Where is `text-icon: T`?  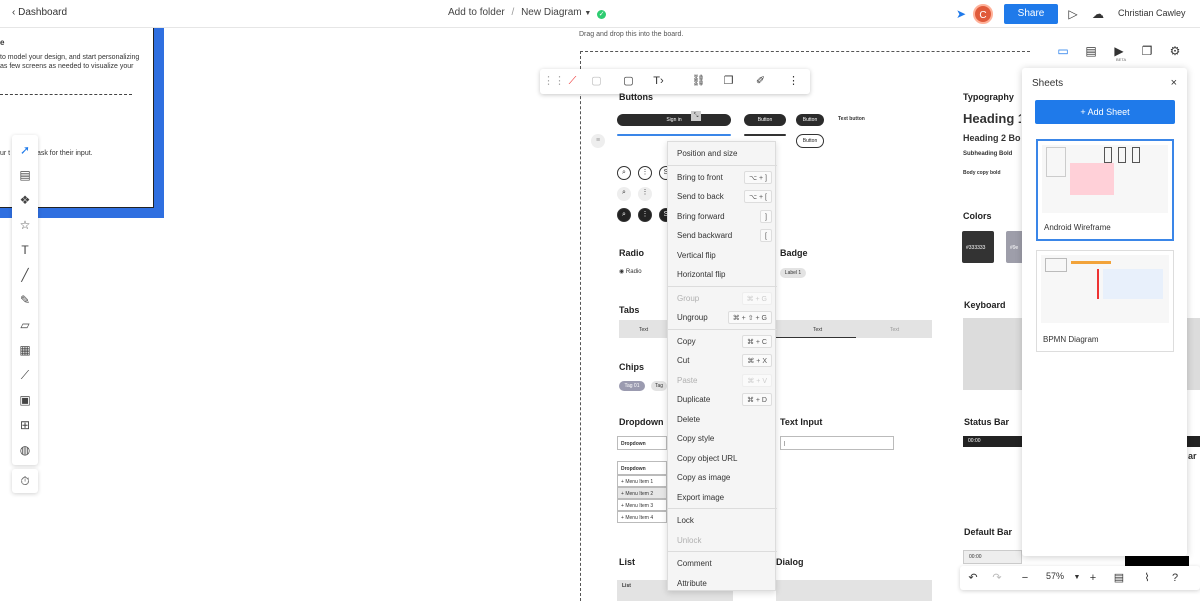
text-icon: T is located at coordinates (25, 250).